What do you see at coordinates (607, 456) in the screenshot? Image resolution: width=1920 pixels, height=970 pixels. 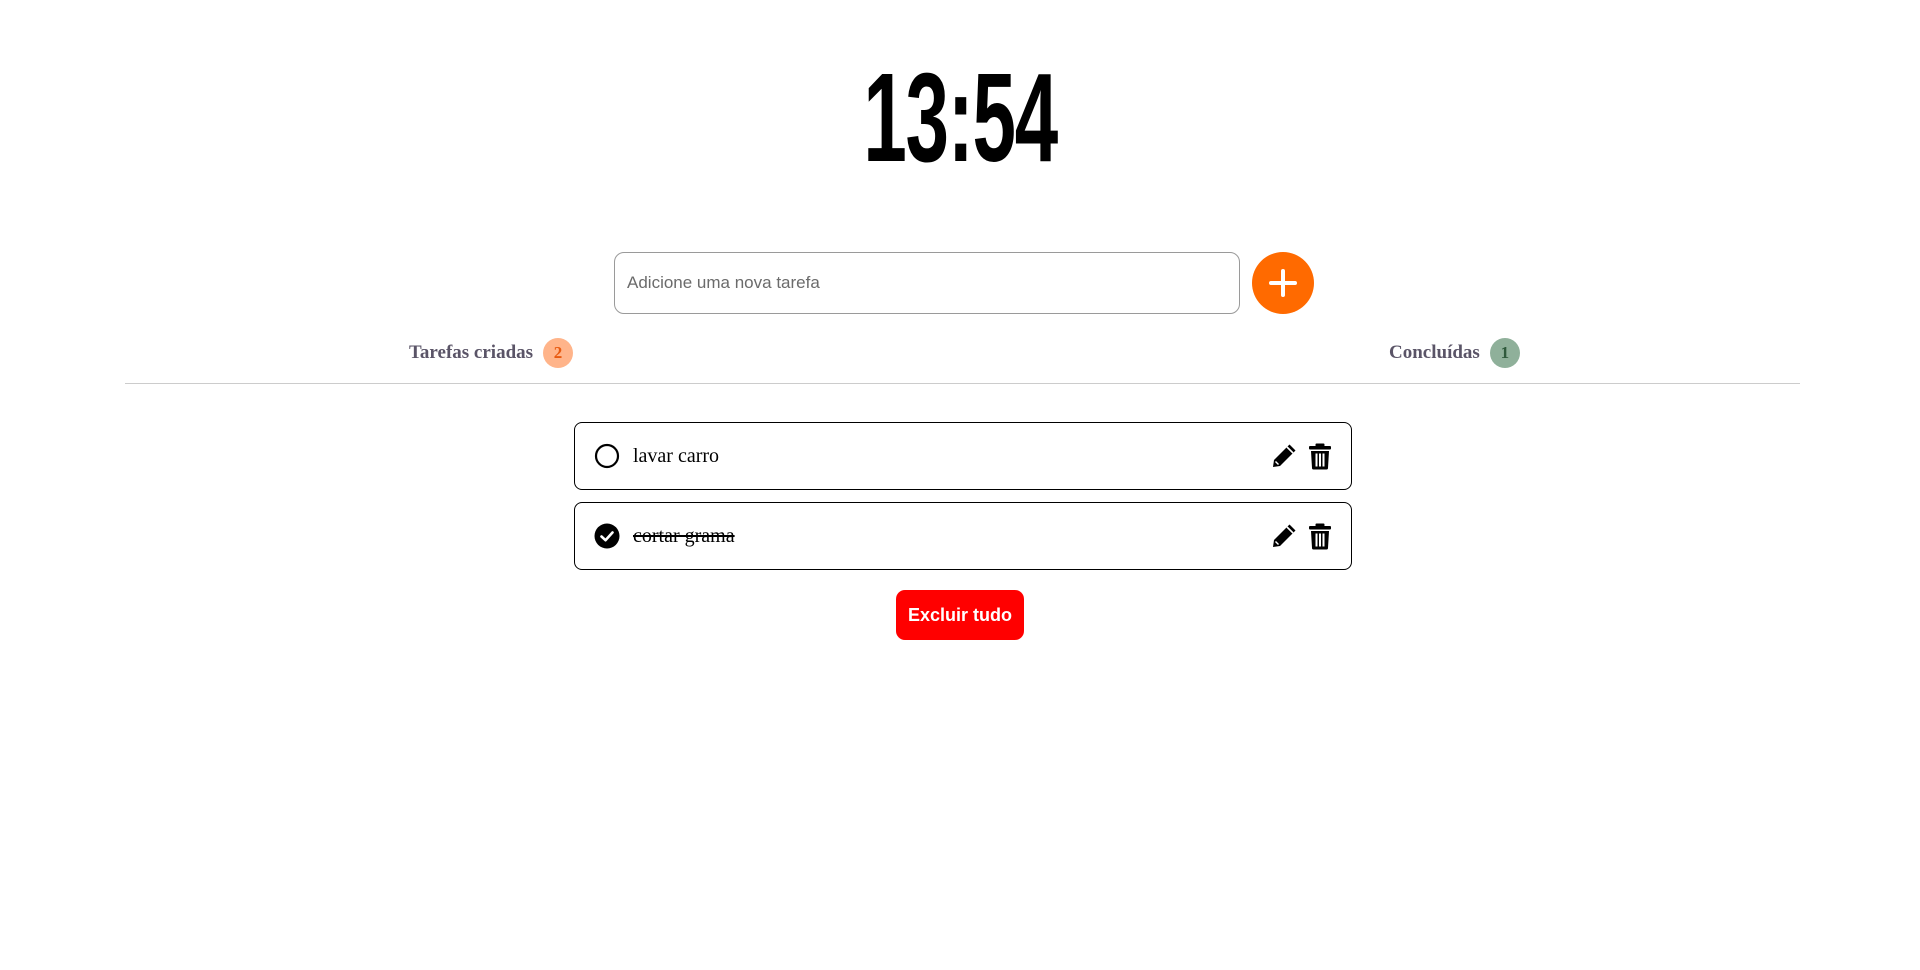 I see `circle-icon` at bounding box center [607, 456].